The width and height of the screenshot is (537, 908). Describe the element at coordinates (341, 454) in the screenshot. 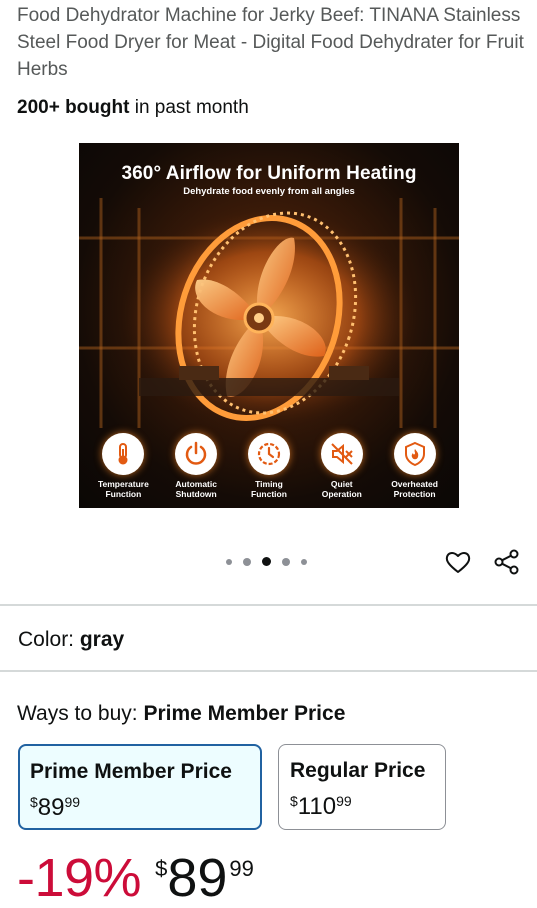

I see `mute-icon` at that location.